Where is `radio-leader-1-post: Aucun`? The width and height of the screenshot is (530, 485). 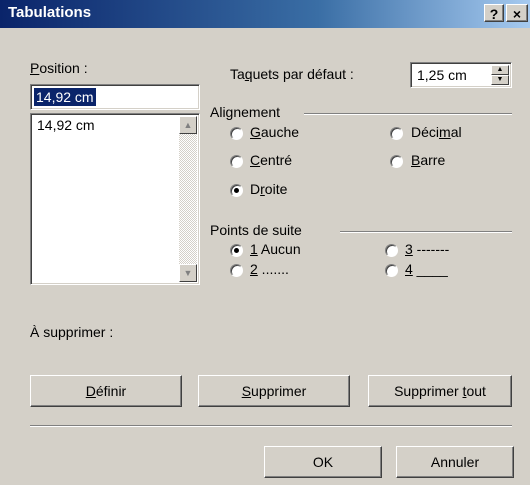 radio-leader-1-post: Aucun is located at coordinates (279, 249).